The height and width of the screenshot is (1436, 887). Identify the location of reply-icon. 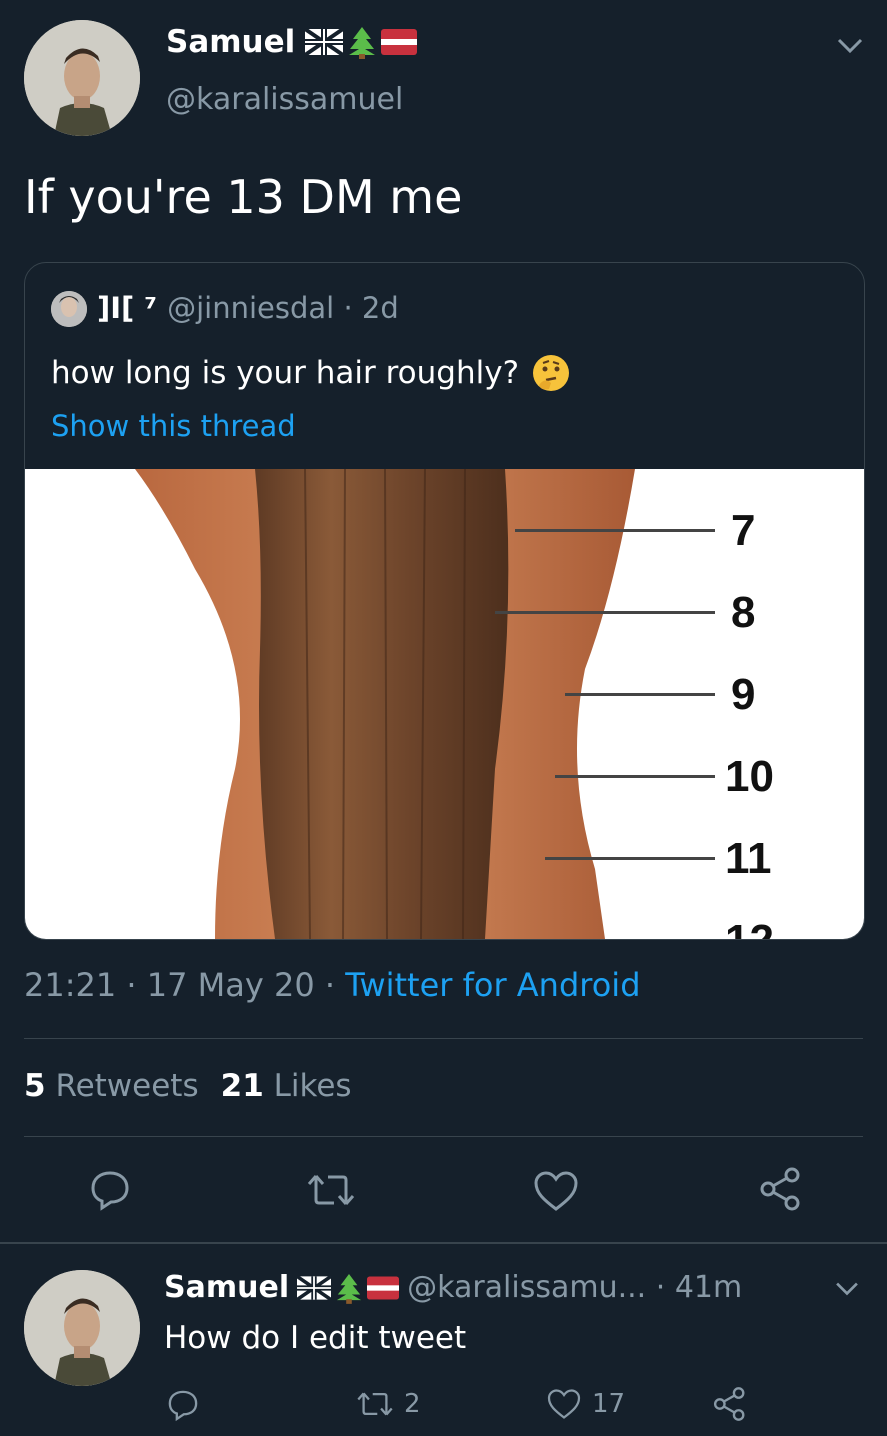
(110, 1190).